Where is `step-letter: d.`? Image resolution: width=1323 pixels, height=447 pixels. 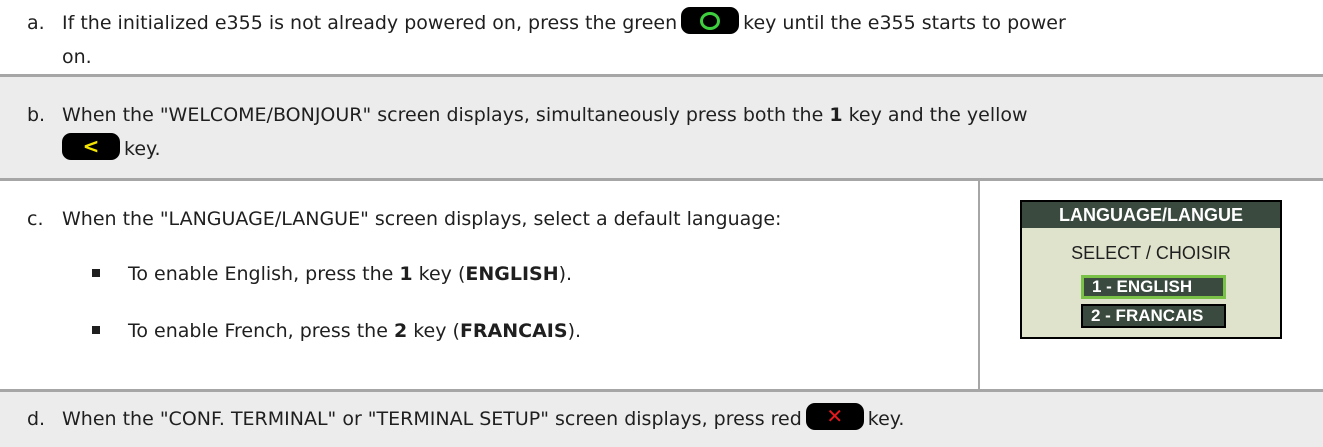 step-letter: d. is located at coordinates (36, 419).